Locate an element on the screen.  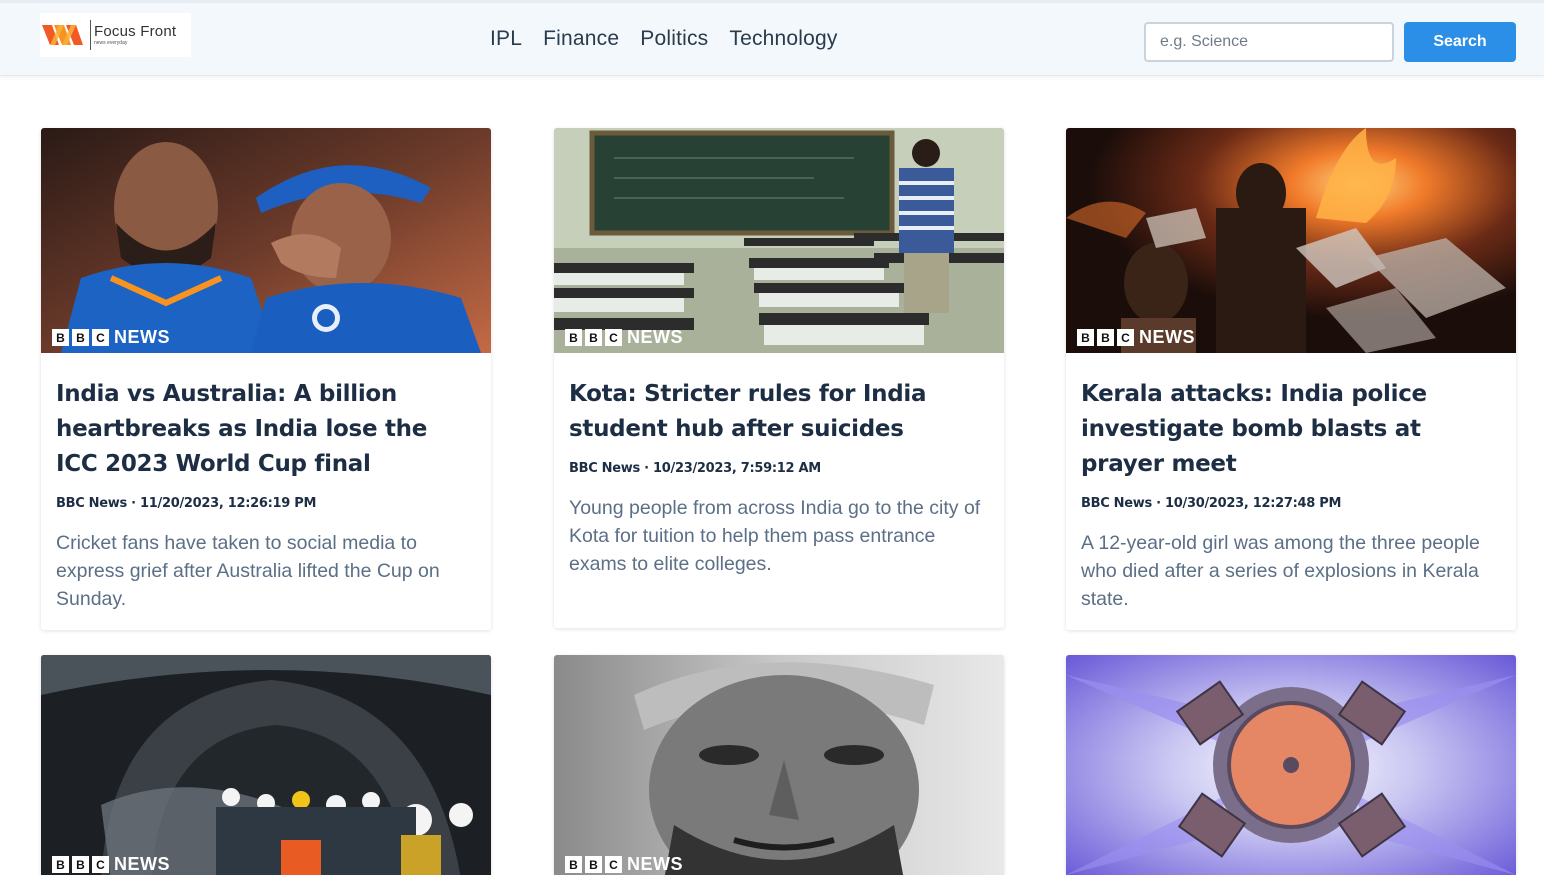
news-image-kerala: B B C NEWS is located at coordinates (1291, 240).